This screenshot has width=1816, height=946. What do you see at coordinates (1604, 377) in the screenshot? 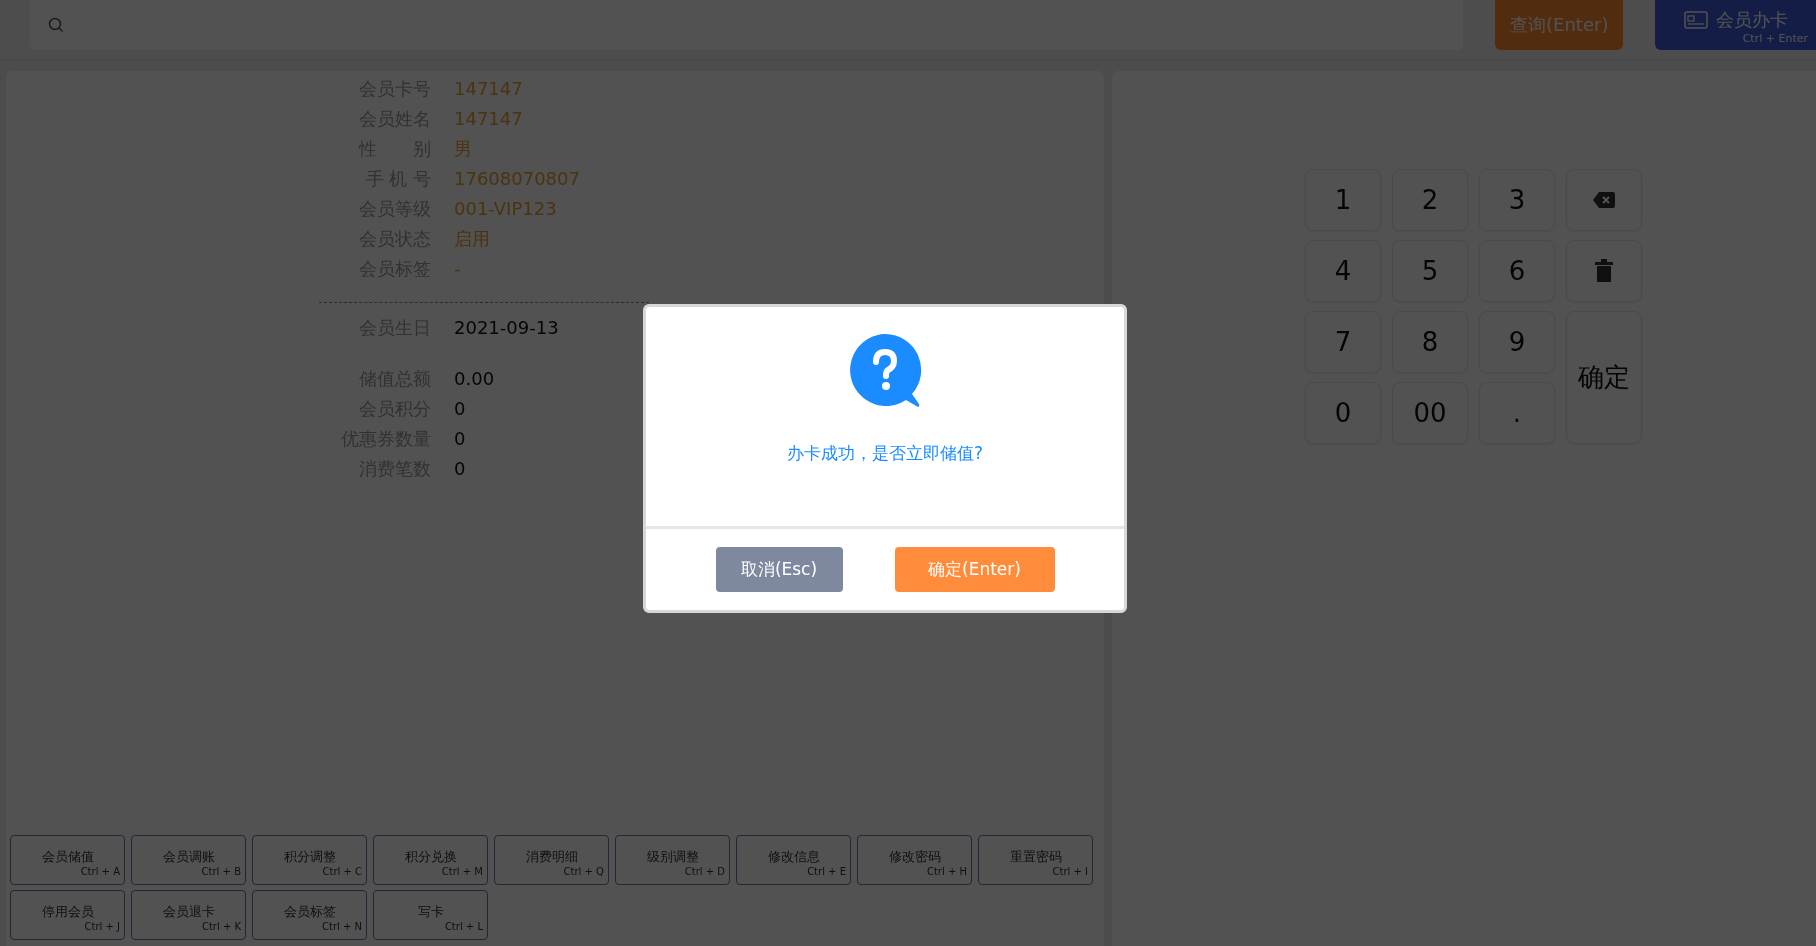
I see `confirm-key: 确定` at bounding box center [1604, 377].